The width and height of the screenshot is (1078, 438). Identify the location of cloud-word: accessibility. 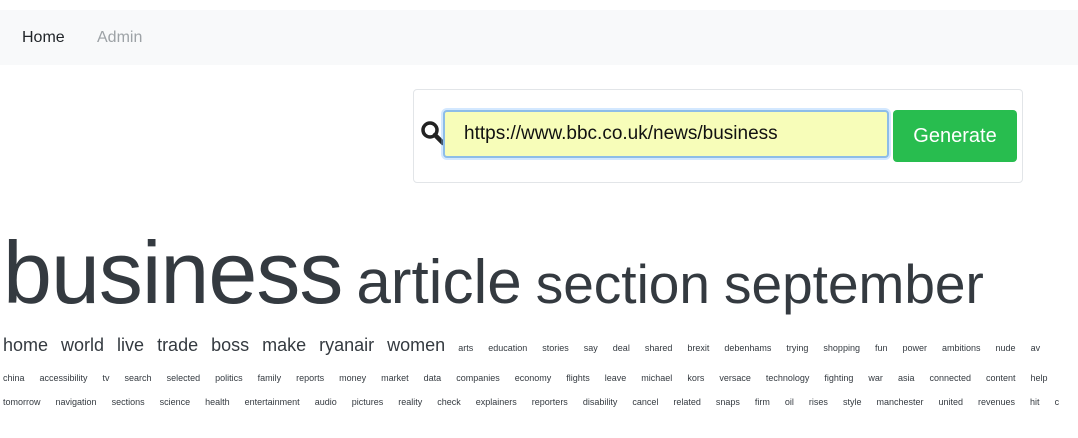
(63, 378).